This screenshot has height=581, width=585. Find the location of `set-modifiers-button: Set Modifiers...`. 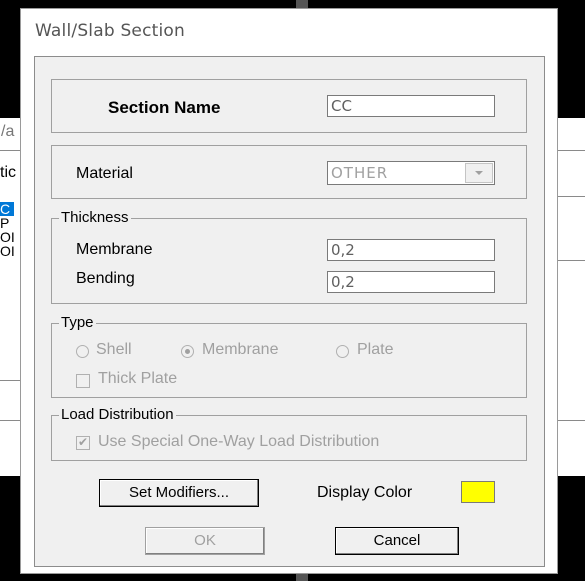

set-modifiers-button: Set Modifiers... is located at coordinates (179, 493).